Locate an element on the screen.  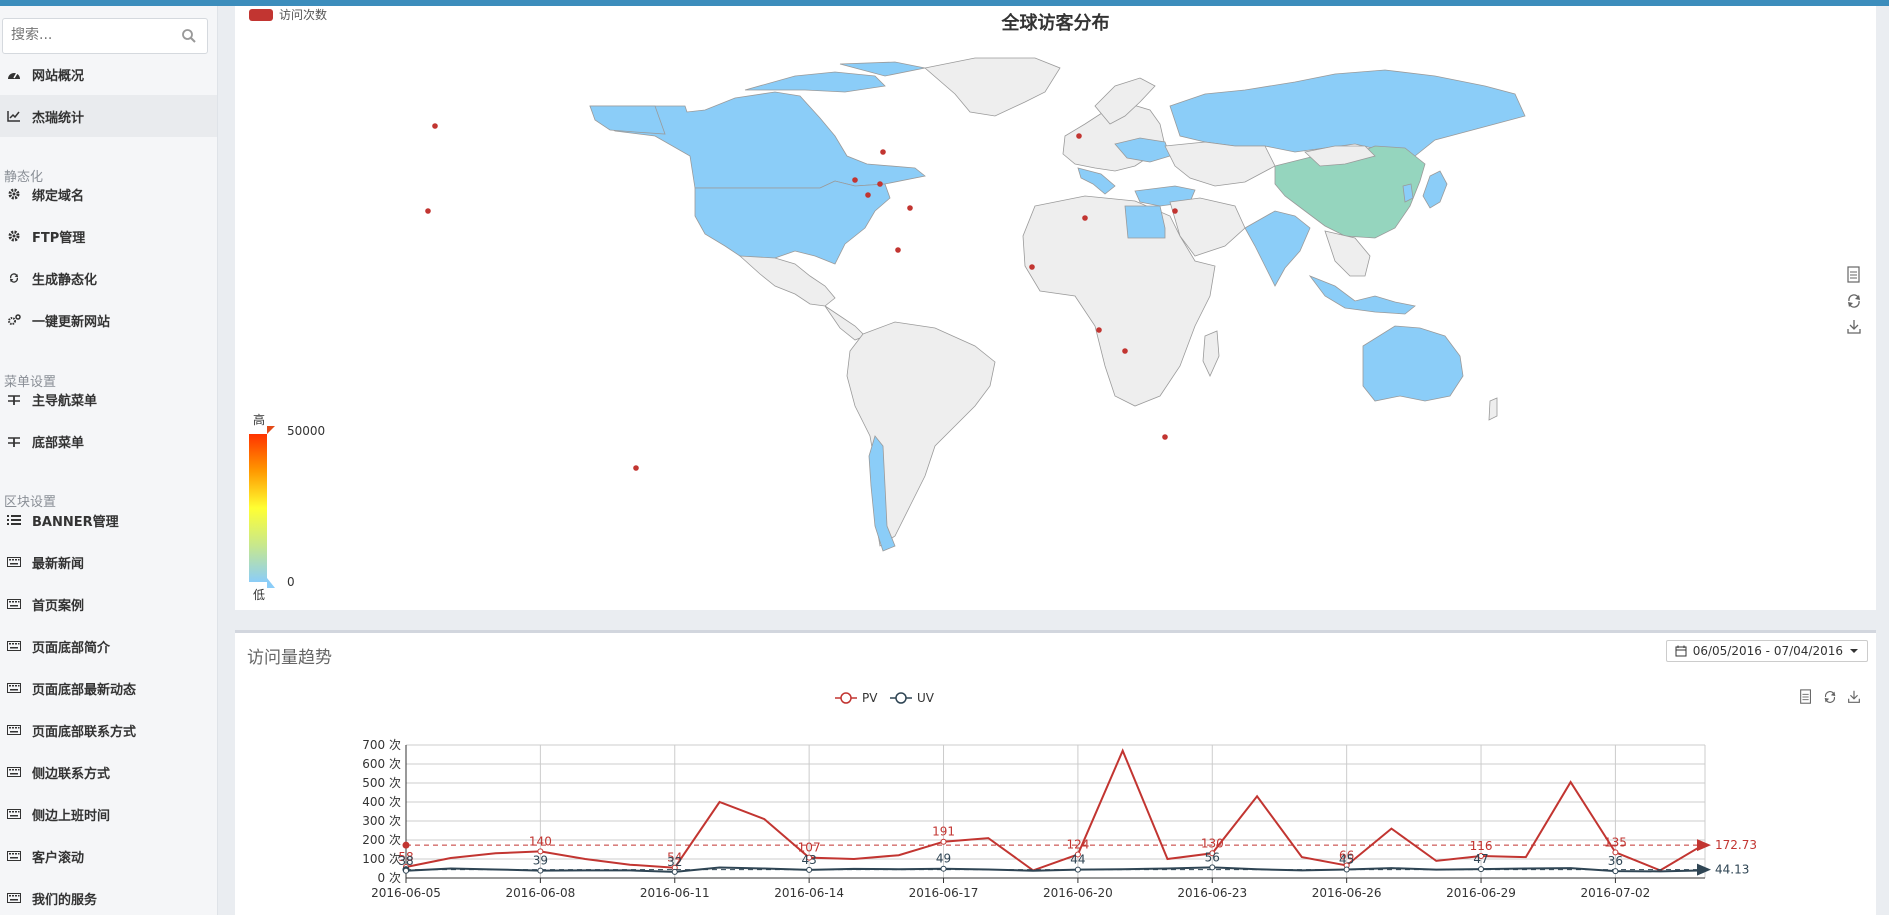
region-southeast-asia is located at coordinates (1347, 253).